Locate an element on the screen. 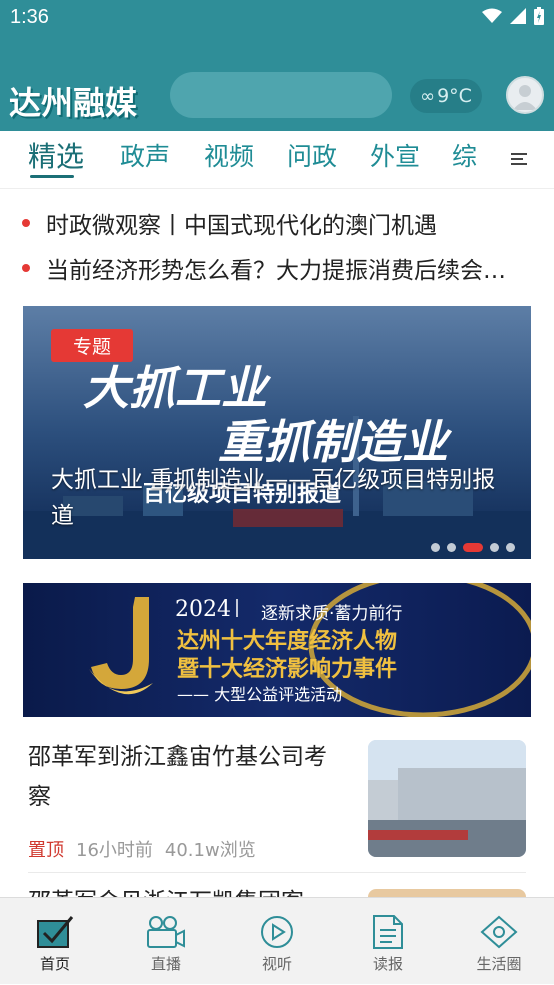 The image size is (554, 985). nav-newspaper: 读报 is located at coordinates (388, 941).